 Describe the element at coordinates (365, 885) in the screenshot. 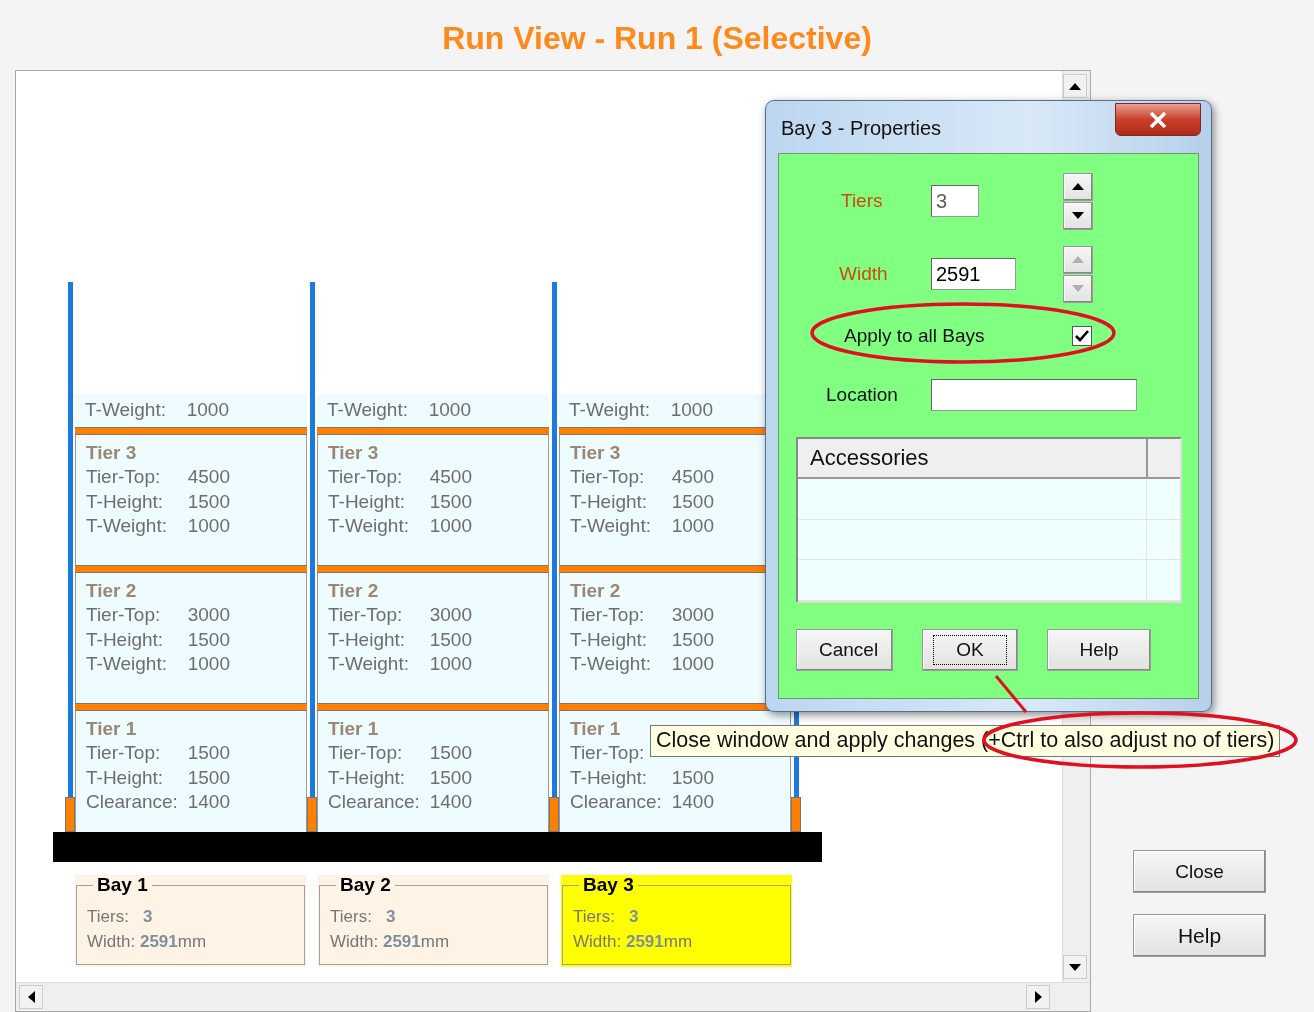

I see `bay-title: Bay 2` at that location.